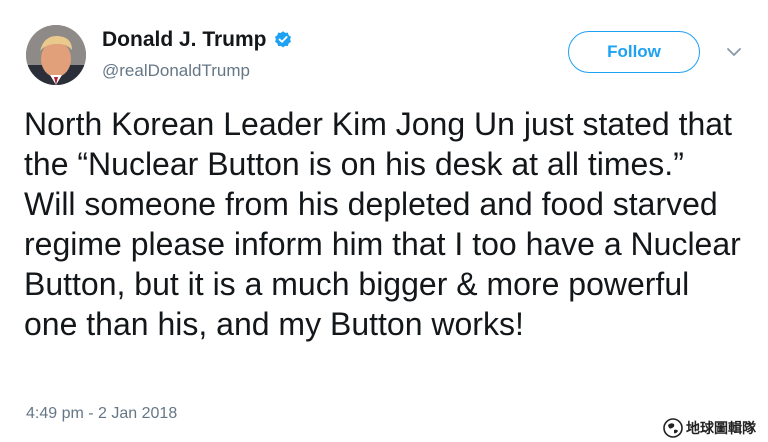  Describe the element at coordinates (634, 52) in the screenshot. I see `follow-button: Follow` at that location.